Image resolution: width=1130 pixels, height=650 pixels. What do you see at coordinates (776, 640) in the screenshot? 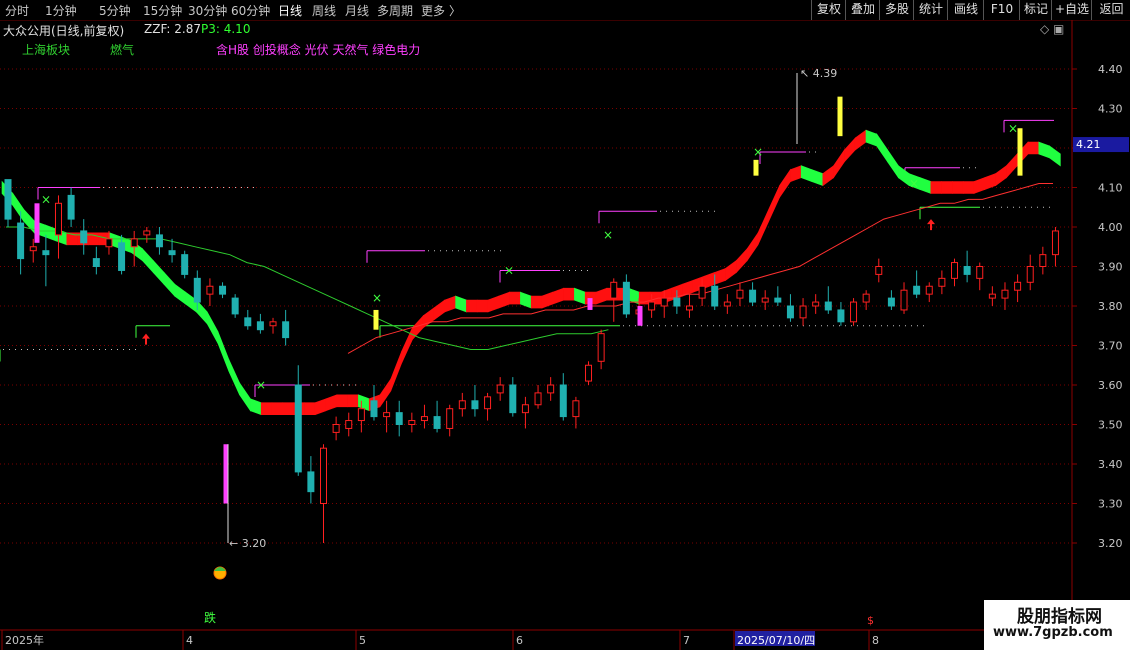
I see `x-tick-label: 2025/07/10/四` at bounding box center [776, 640].